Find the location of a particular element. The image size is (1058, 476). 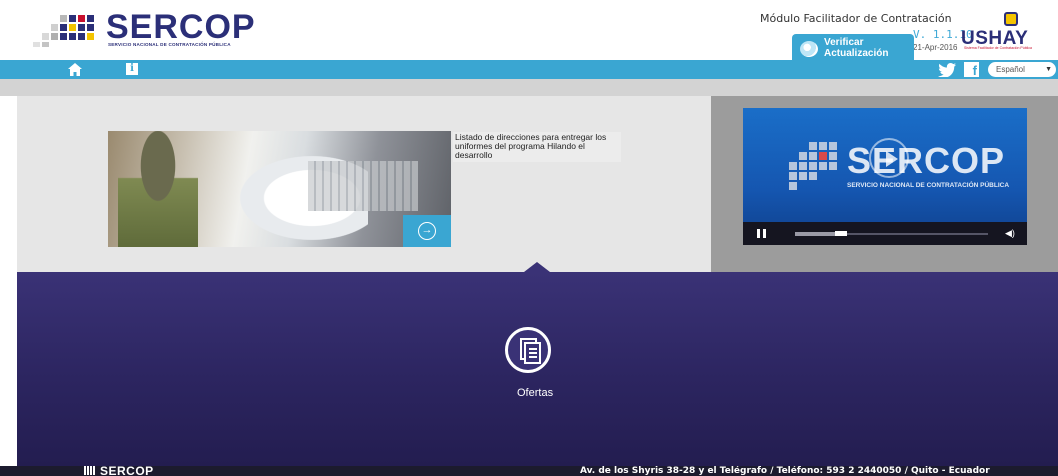

pause-icon is located at coordinates (761, 233).